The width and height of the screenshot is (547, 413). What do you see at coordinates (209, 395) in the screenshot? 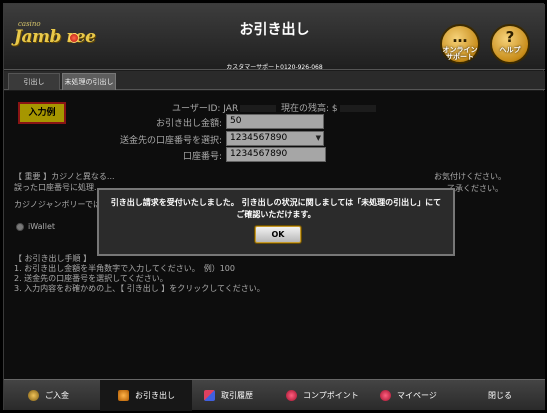
I see `history-icon` at bounding box center [209, 395].